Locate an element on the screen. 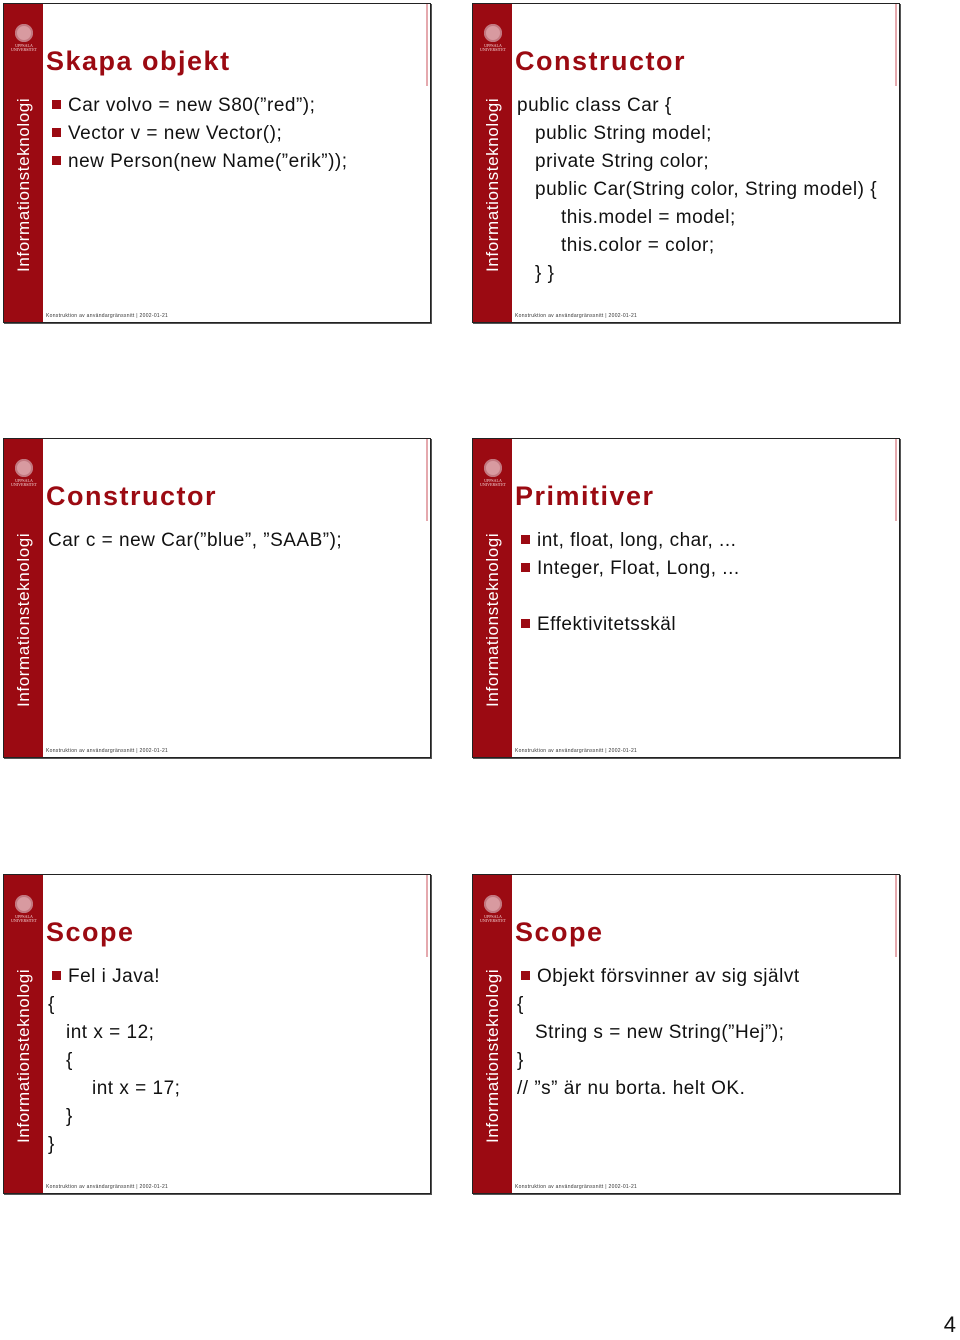 This screenshot has width=960, height=1340. slide-line: int x = 12; is located at coordinates (234, 1033).